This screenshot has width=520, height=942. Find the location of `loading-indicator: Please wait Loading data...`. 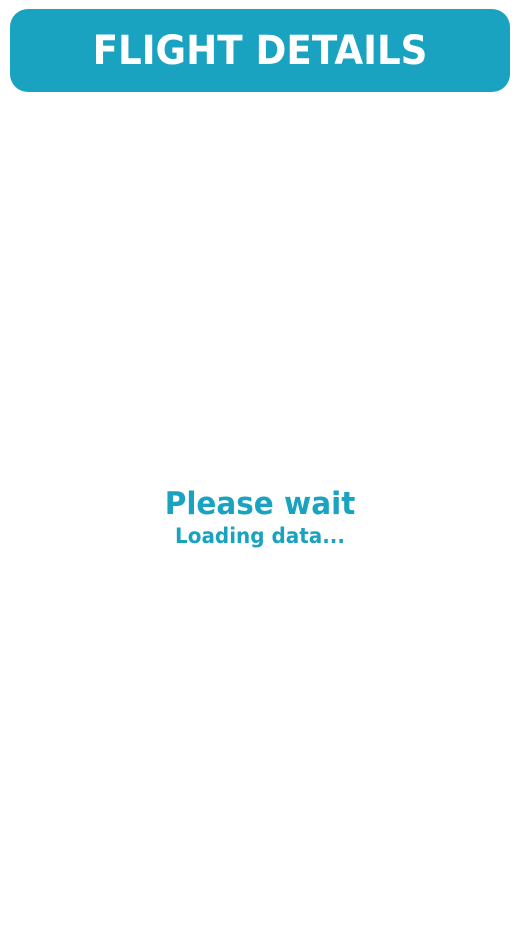

loading-indicator: Please wait Loading data... is located at coordinates (260, 517).